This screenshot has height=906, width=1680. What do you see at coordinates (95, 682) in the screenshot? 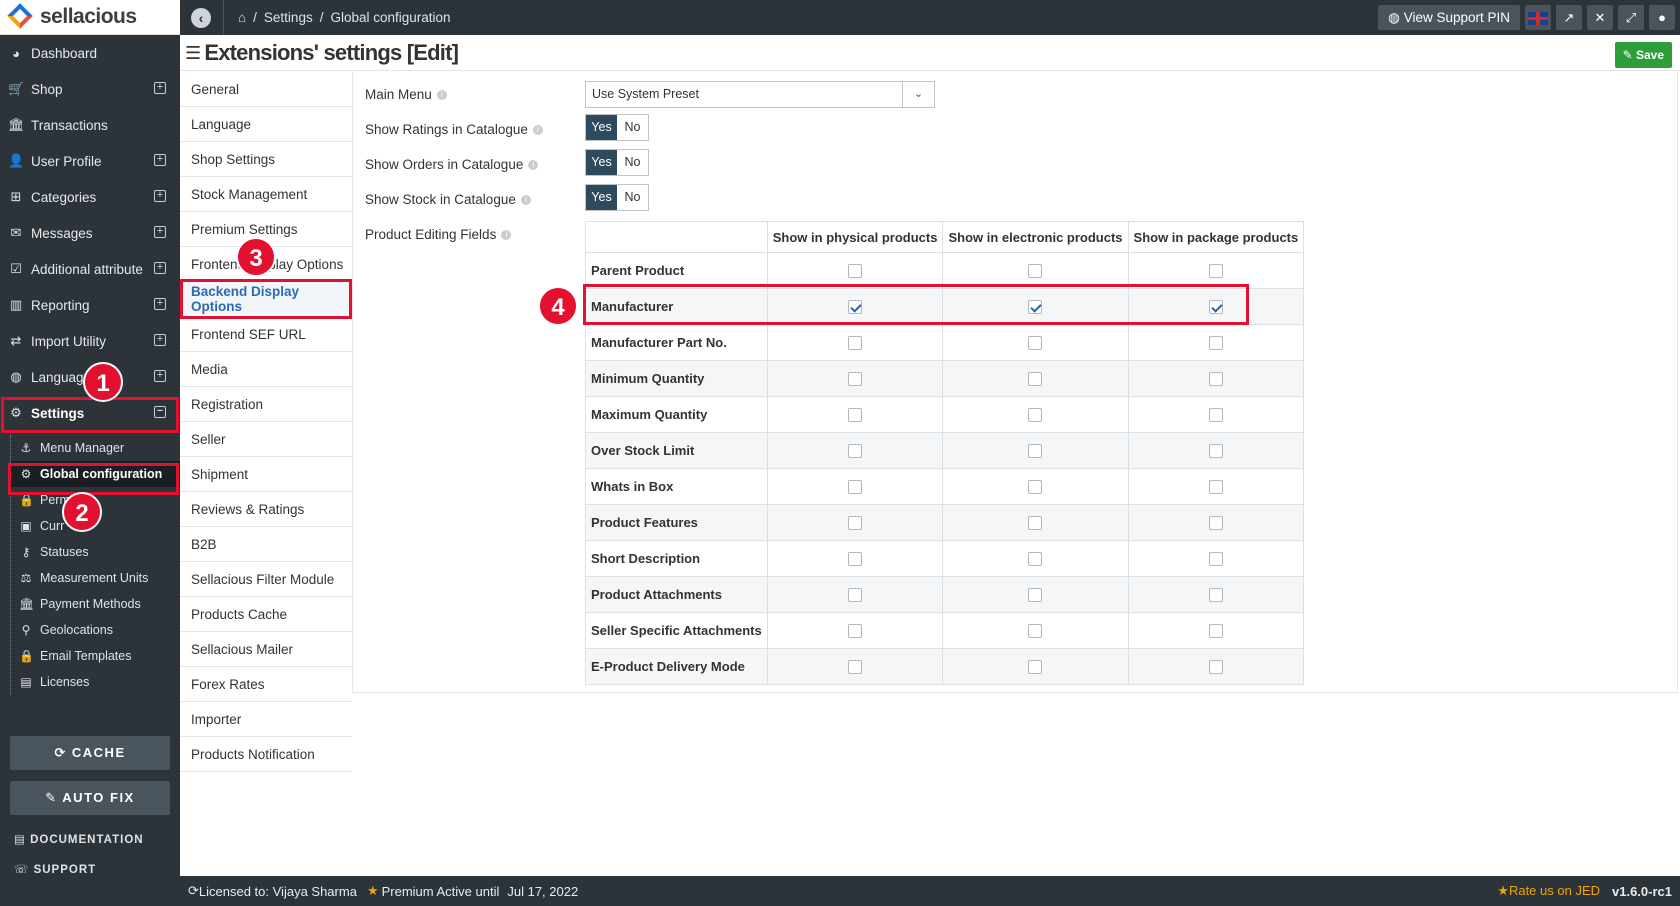
I see `submenu-item-licenses: ▤ Licenses` at bounding box center [95, 682].